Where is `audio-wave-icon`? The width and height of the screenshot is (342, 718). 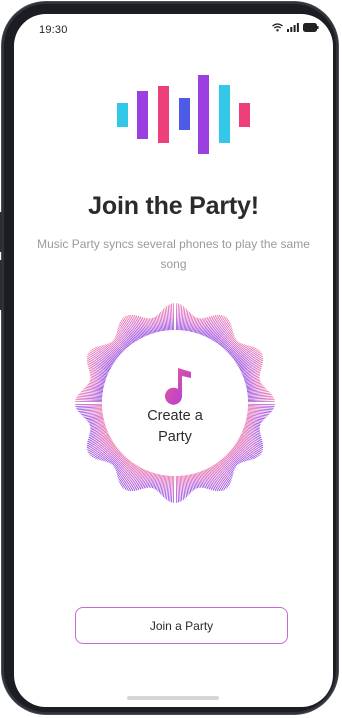 audio-wave-icon is located at coordinates (183, 114).